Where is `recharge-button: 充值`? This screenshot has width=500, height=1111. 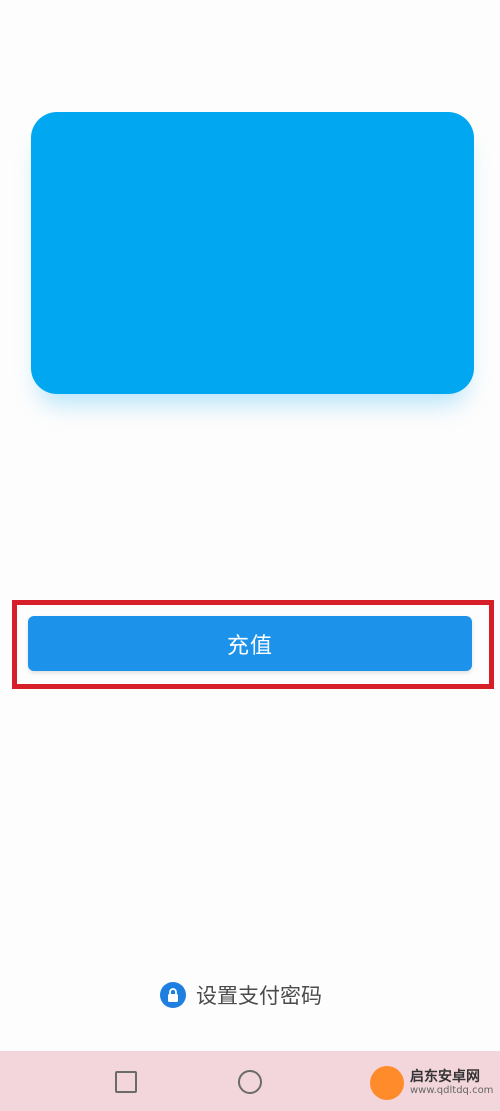 recharge-button: 充值 is located at coordinates (250, 643).